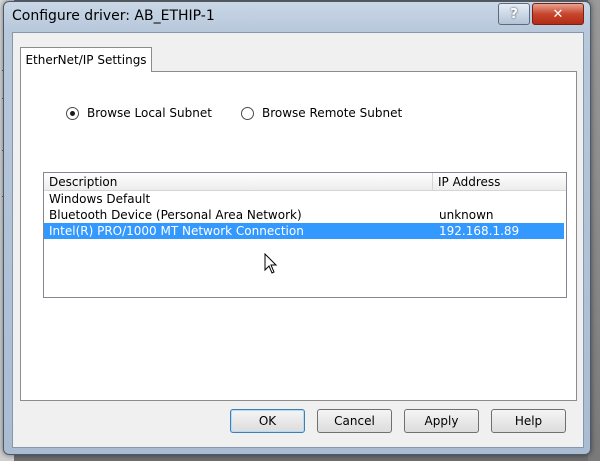  I want to click on row-ip-address: 192.168.1.89, so click(479, 231).